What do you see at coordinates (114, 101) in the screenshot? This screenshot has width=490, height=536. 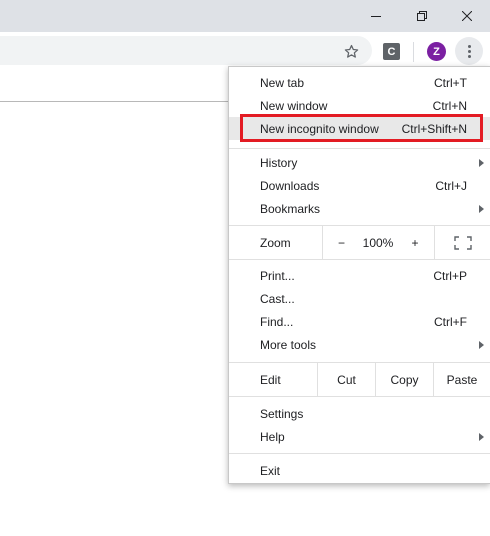 I see `page-divider` at bounding box center [114, 101].